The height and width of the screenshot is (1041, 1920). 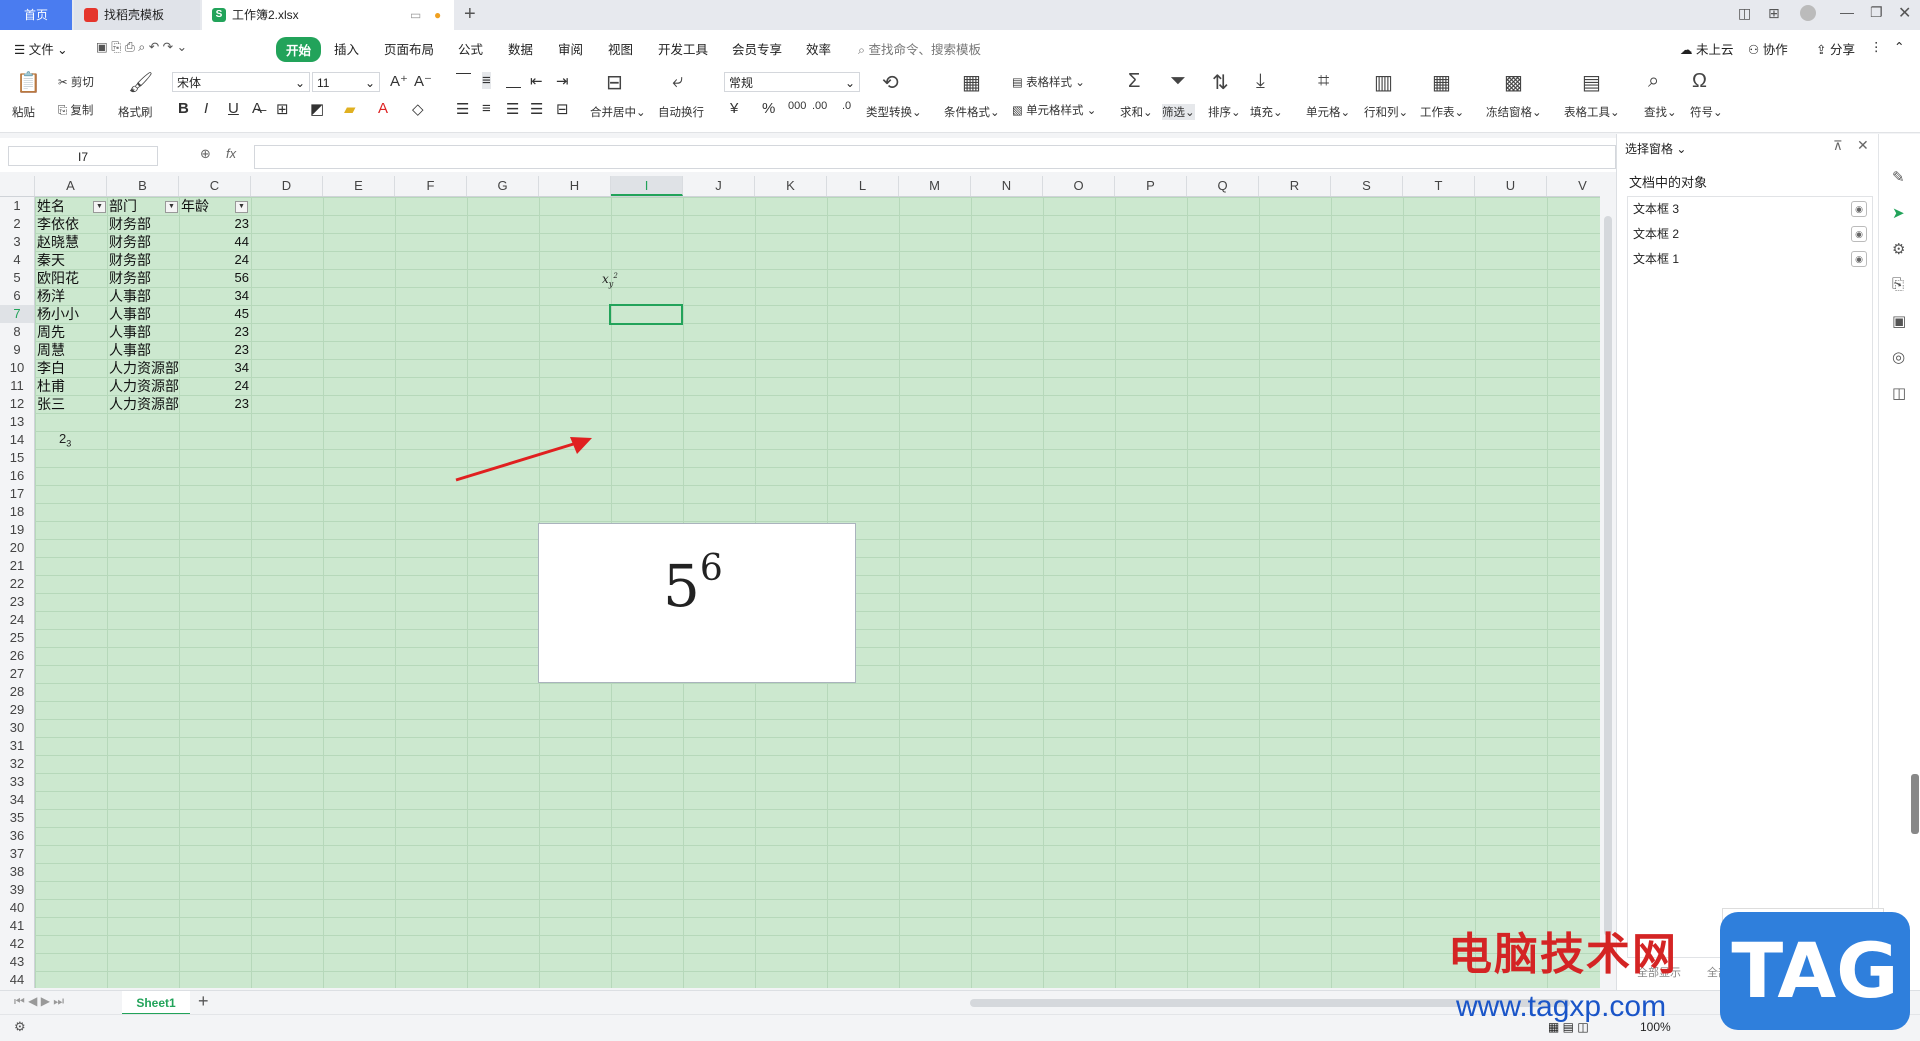 What do you see at coordinates (972, 112) in the screenshot?
I see `cond-format-button: 条件格式⌄` at bounding box center [972, 112].